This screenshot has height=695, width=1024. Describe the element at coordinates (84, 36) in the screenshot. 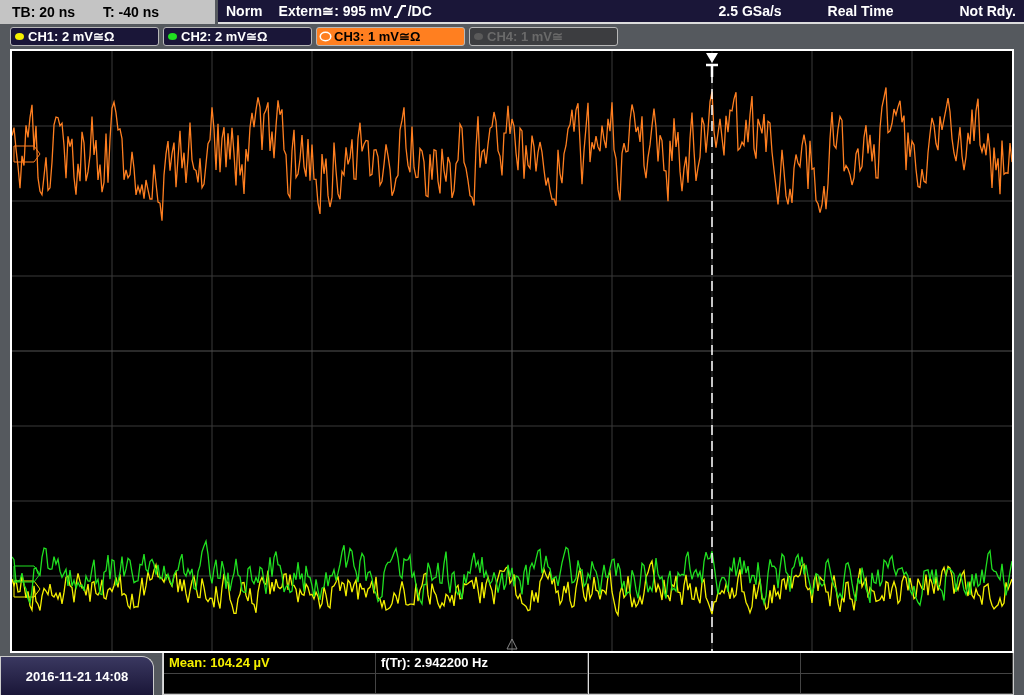

I see `channel-button: CH1: 2 mV≅Ω` at that location.